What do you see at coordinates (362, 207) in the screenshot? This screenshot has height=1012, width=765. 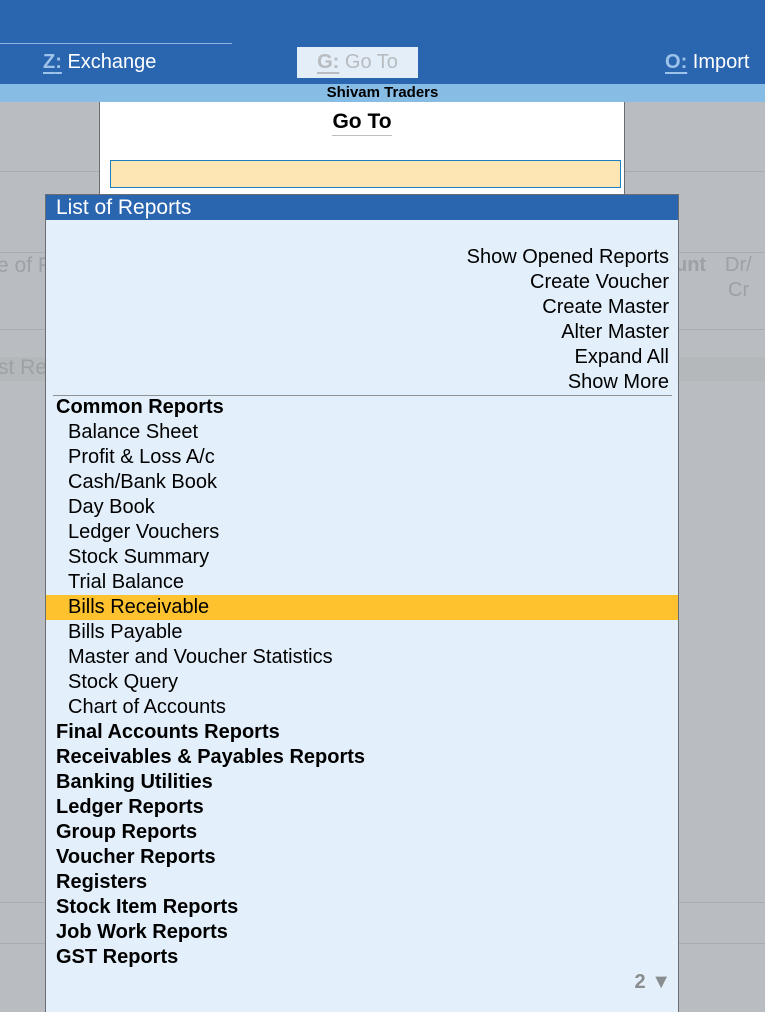 I see `list-title: List of Reports` at bounding box center [362, 207].